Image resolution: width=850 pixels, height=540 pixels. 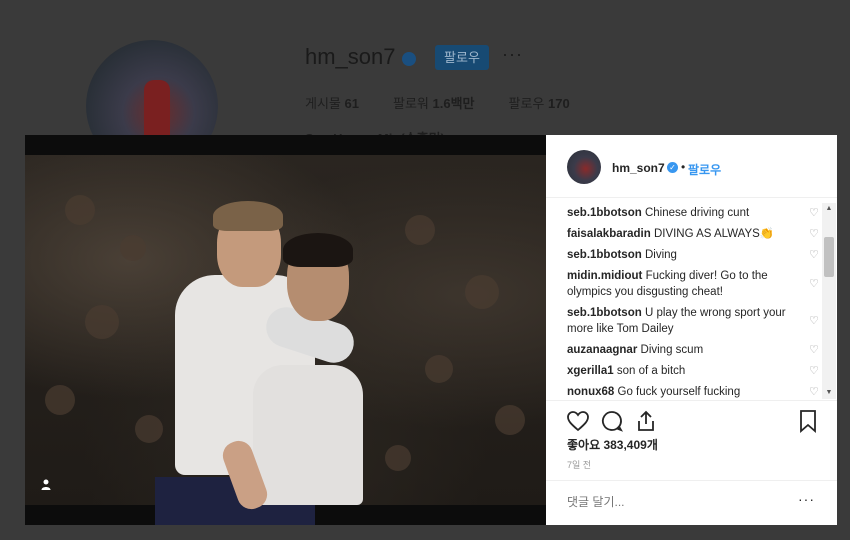 I want to click on add-comment-bar: ···, so click(x=691, y=502).